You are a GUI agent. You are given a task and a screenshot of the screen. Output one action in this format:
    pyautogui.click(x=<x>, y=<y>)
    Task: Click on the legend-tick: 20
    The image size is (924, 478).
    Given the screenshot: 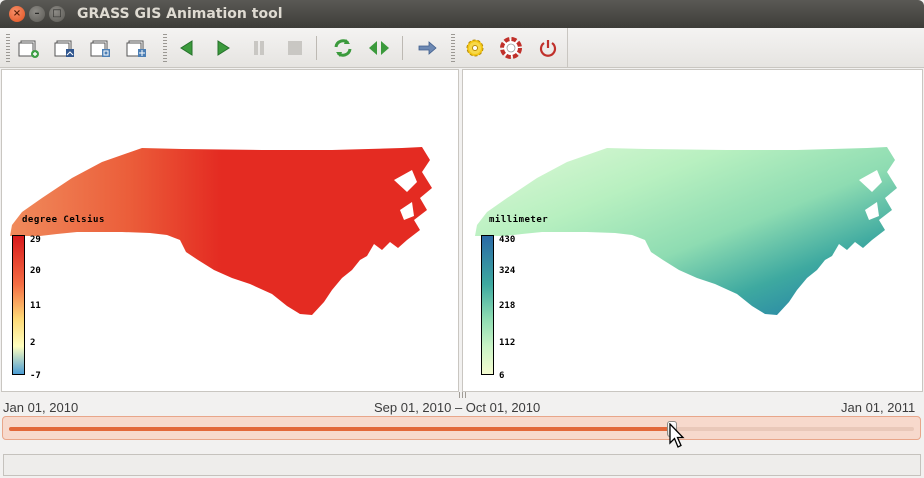 What is the action you would take?
    pyautogui.click(x=35, y=271)
    